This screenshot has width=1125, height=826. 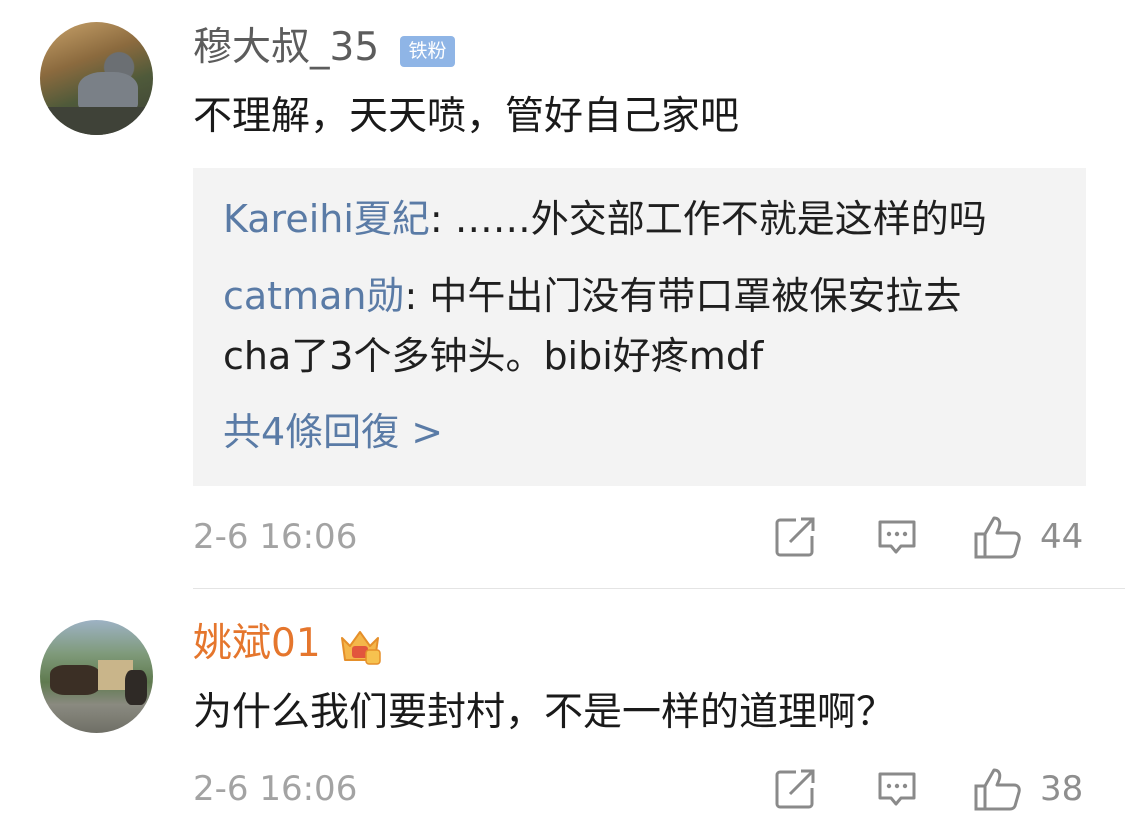 What do you see at coordinates (720, 219) in the screenshot?
I see `reply-text: ……外交部工作不就是这样的吗` at bounding box center [720, 219].